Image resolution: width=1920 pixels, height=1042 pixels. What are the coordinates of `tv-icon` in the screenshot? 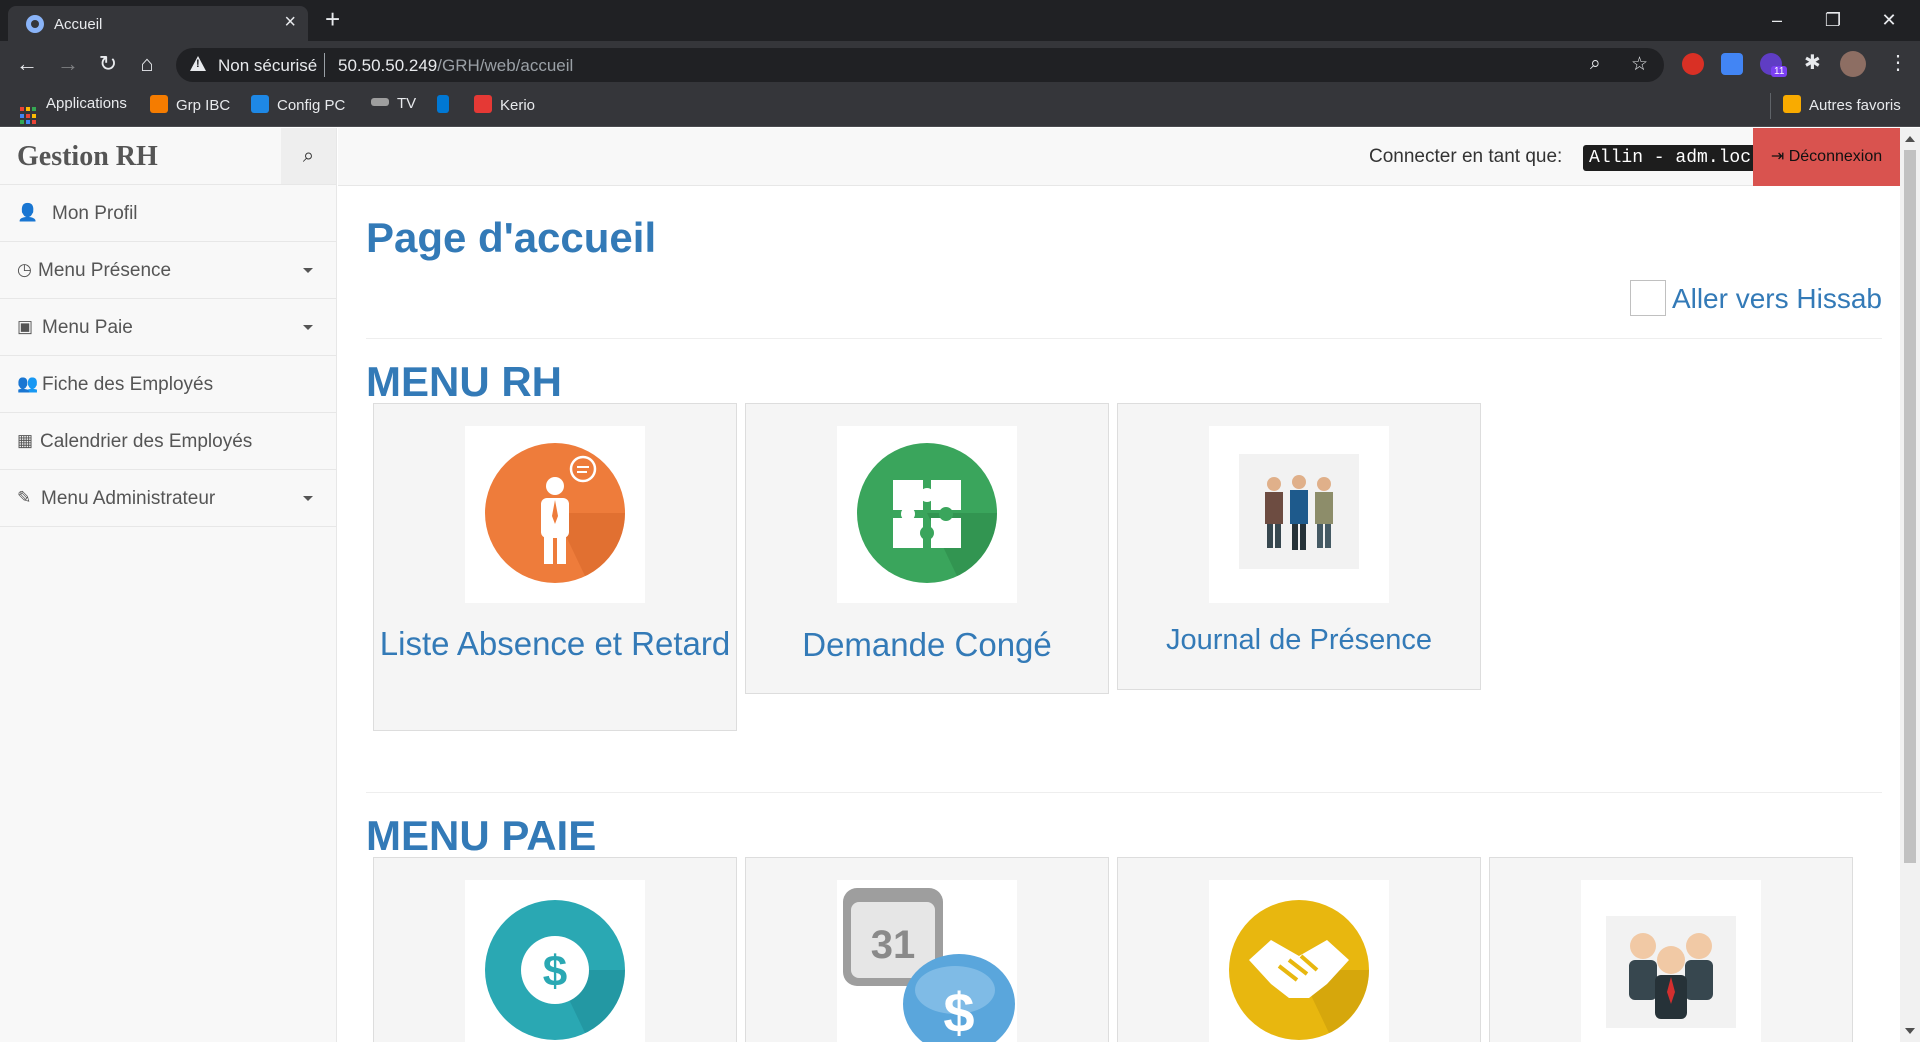 It's located at (380, 102).